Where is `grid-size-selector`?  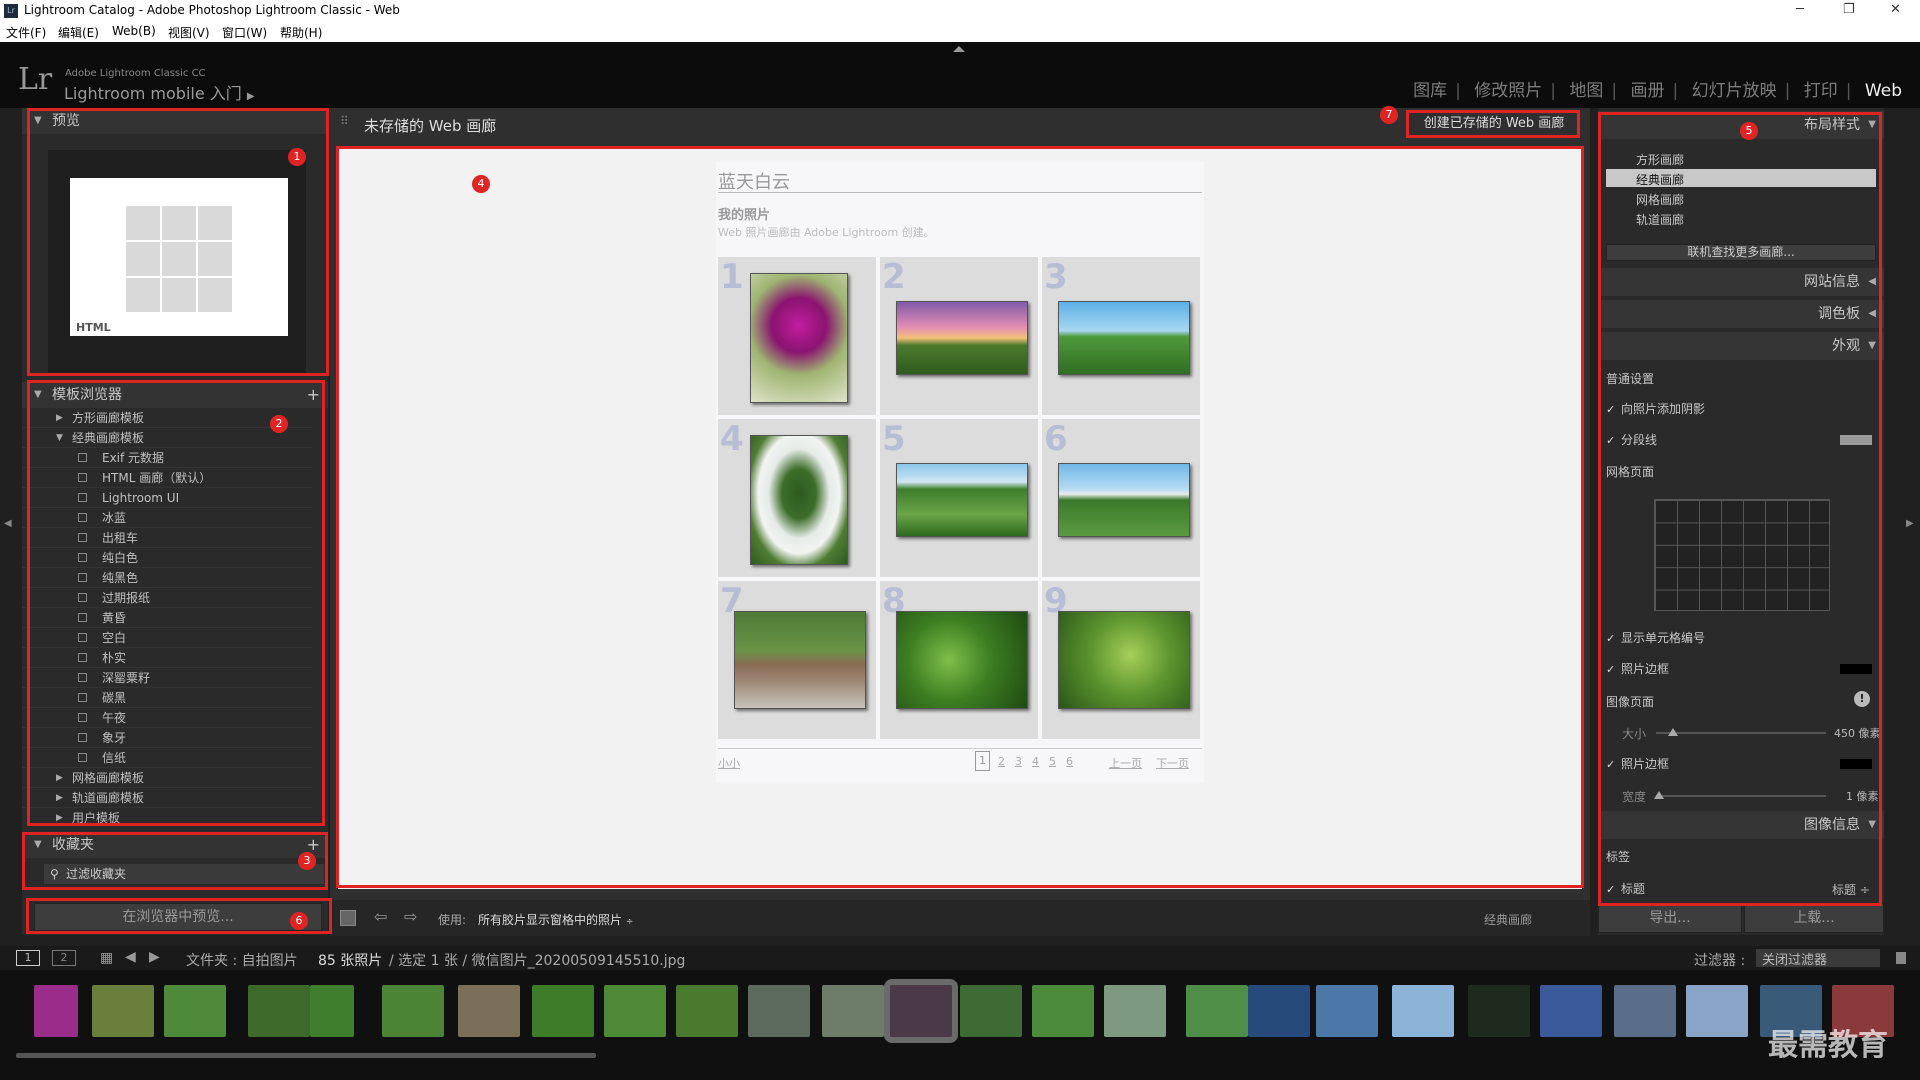 grid-size-selector is located at coordinates (1742, 555).